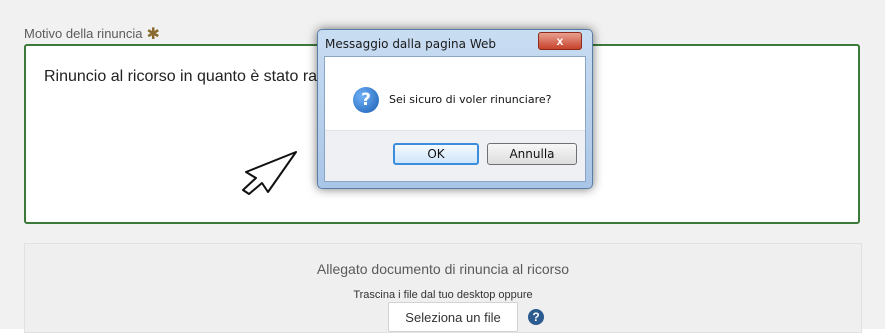 The height and width of the screenshot is (333, 885). Describe the element at coordinates (153, 34) in the screenshot. I see `asterisk-icon: ✱` at that location.